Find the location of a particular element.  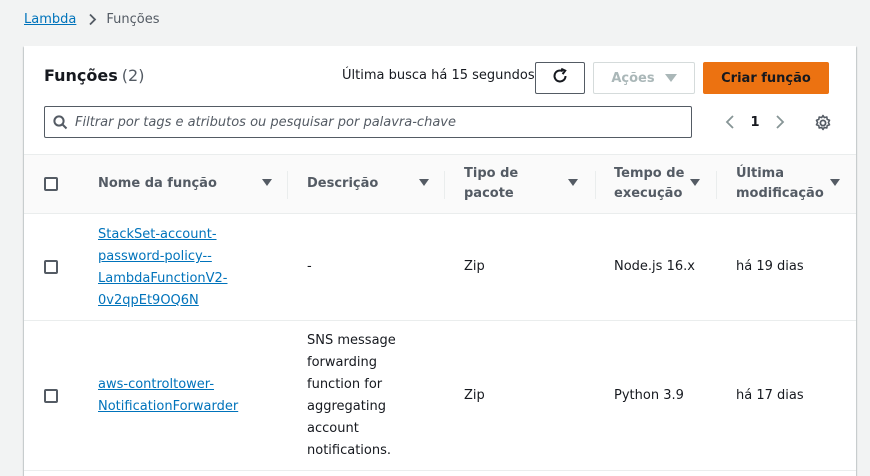

refresh-icon is located at coordinates (560, 78).